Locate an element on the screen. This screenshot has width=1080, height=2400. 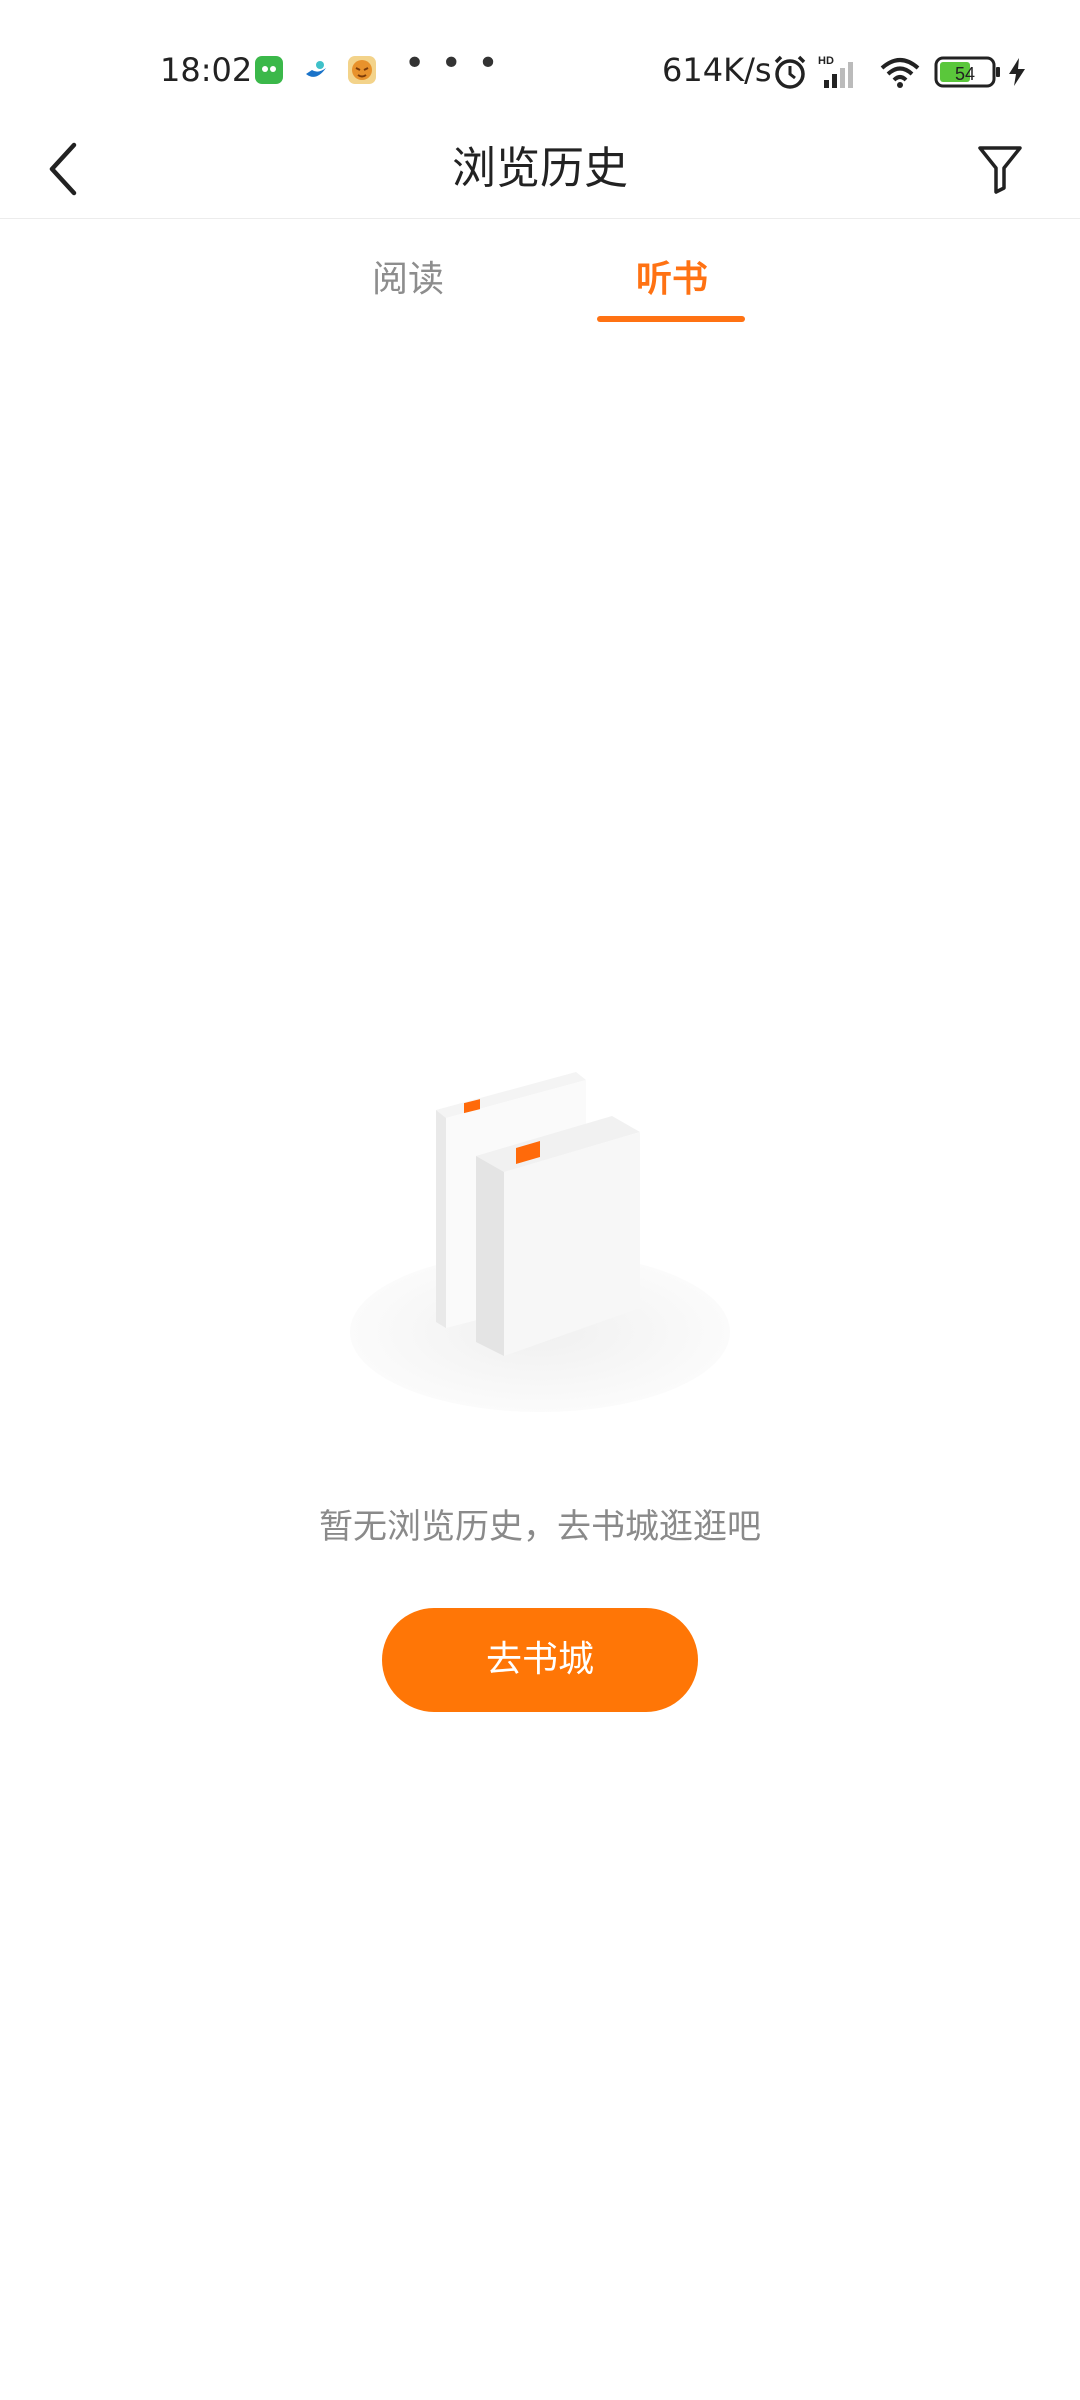
empty-message: 暂无浏览历史，去书城逛逛吧 is located at coordinates (540, 1527).